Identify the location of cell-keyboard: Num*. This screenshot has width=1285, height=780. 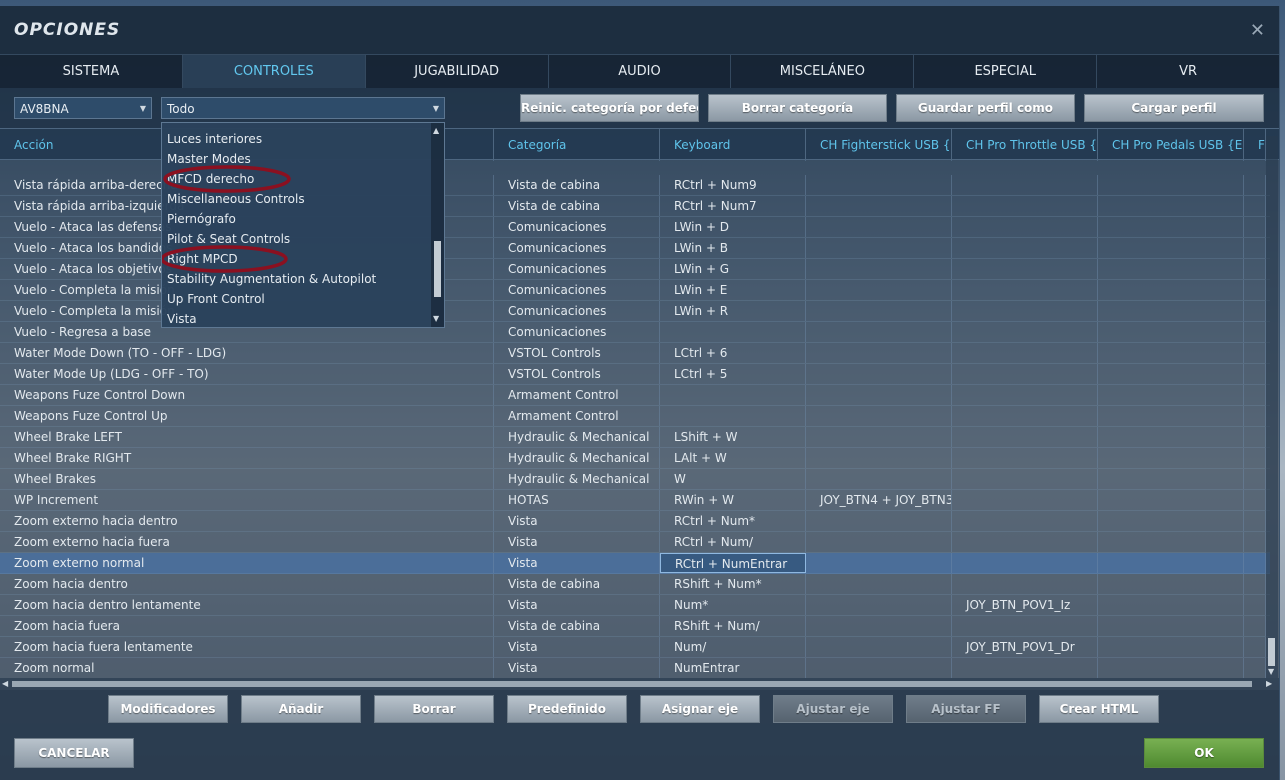
(733, 605).